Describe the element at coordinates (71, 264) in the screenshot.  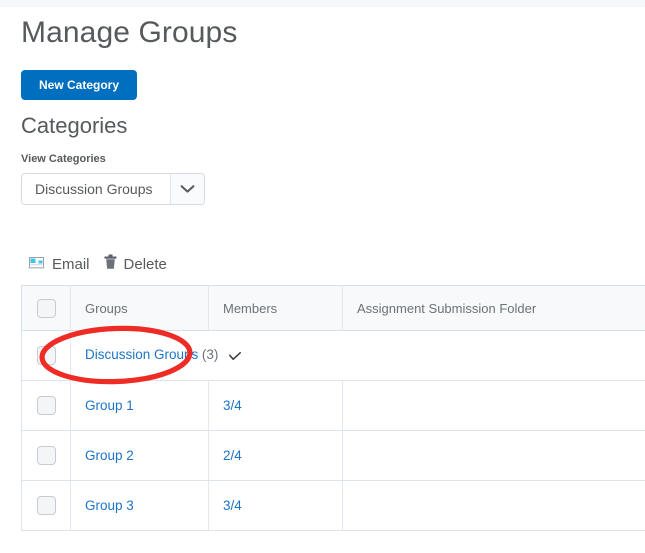
I see `email-label: Email` at that location.